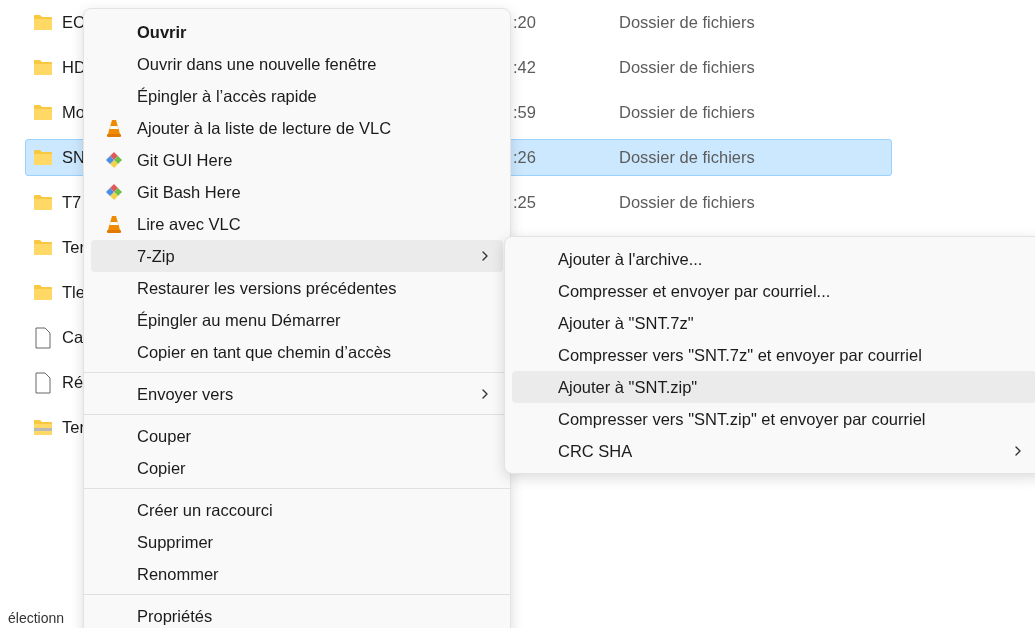 This screenshot has height=628, width=1035. I want to click on file-date: :59, so click(525, 112).